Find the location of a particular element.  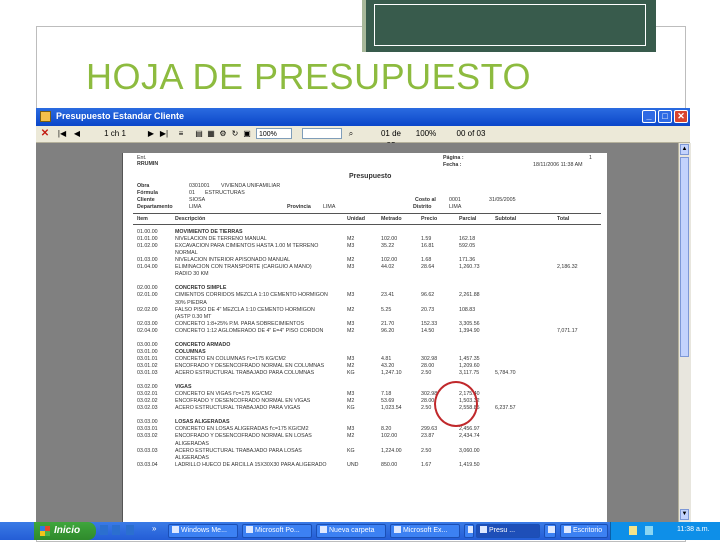

close-window-button: ✕ is located at coordinates (681, 116).